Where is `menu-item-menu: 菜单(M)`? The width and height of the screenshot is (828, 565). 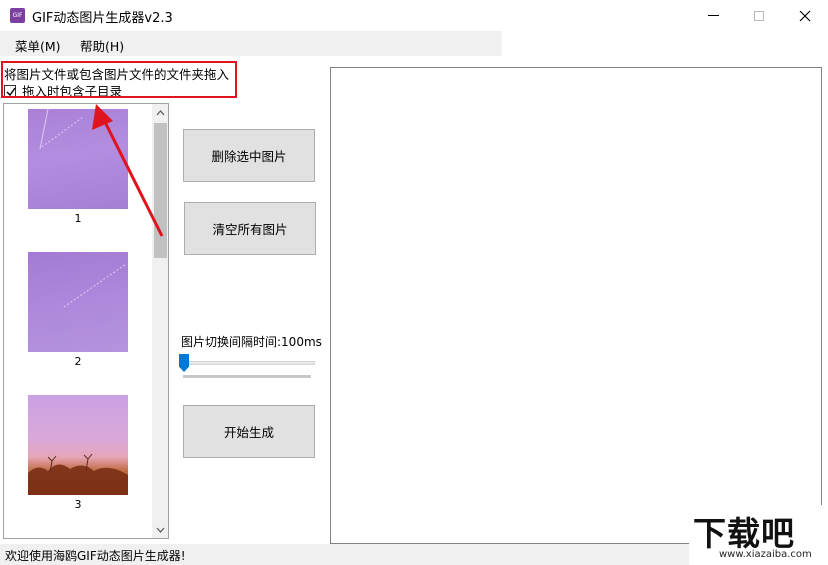
menu-item-menu: 菜单(M) is located at coordinates (38, 45).